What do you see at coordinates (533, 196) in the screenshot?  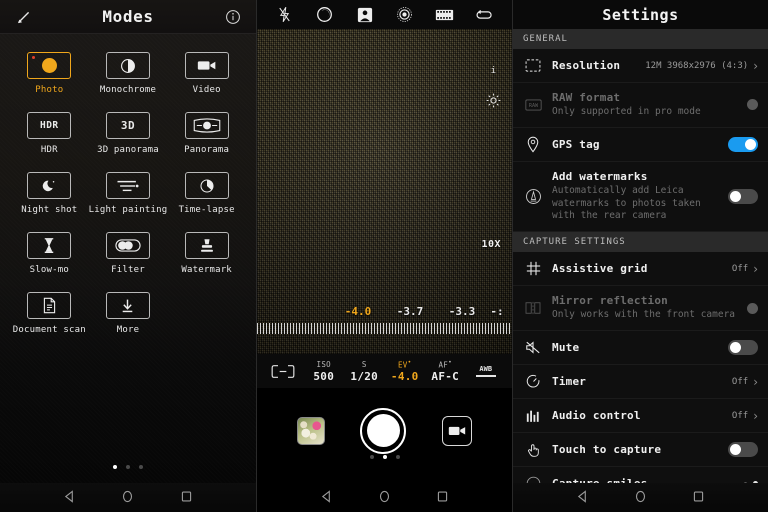 I see `watermark-icon` at bounding box center [533, 196].